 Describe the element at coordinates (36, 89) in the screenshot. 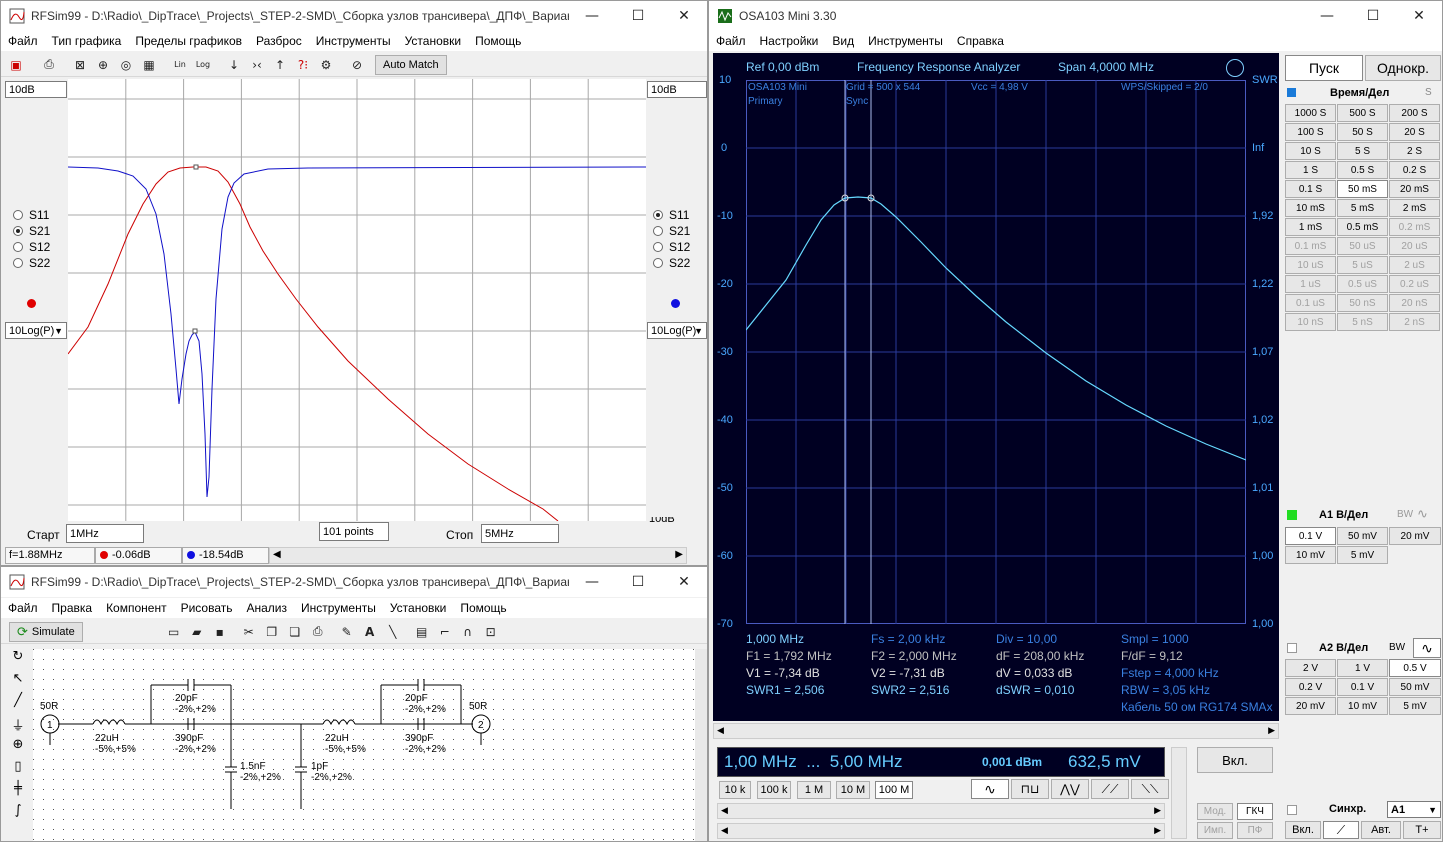

I see `left-scale-field: 10dB` at that location.